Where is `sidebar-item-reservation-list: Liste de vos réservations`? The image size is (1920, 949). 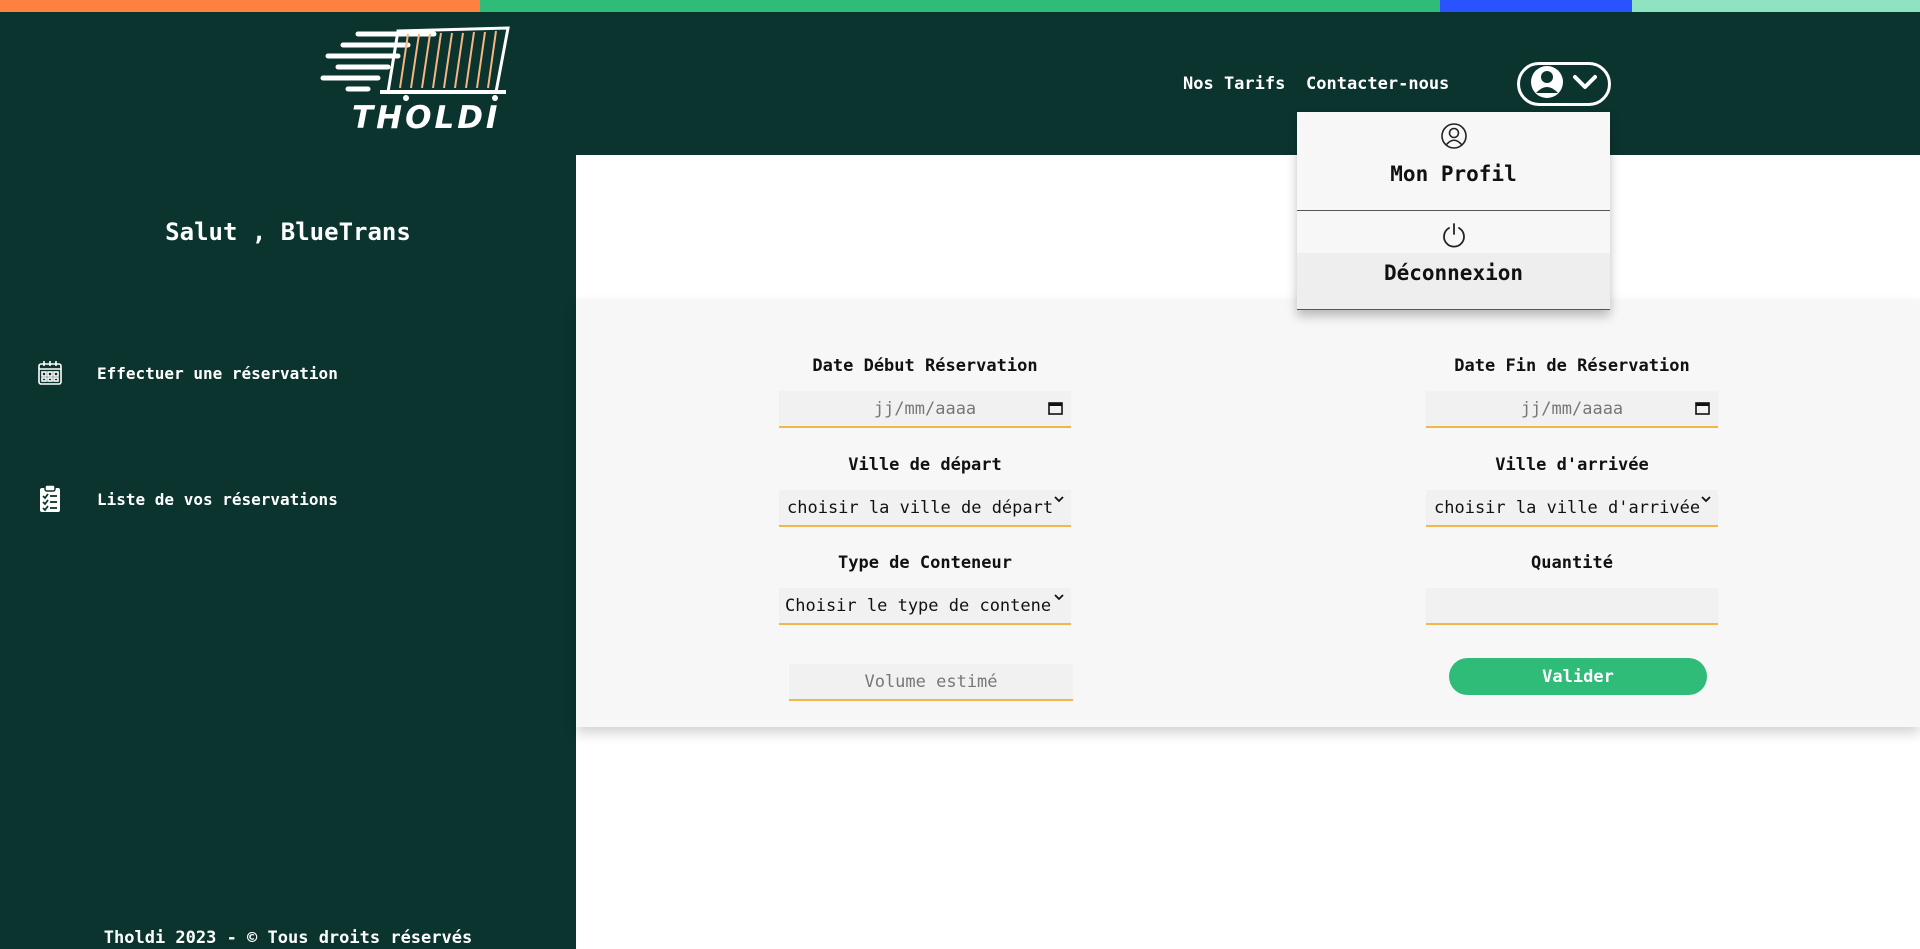 sidebar-item-reservation-list: Liste de vos réservations is located at coordinates (187, 499).